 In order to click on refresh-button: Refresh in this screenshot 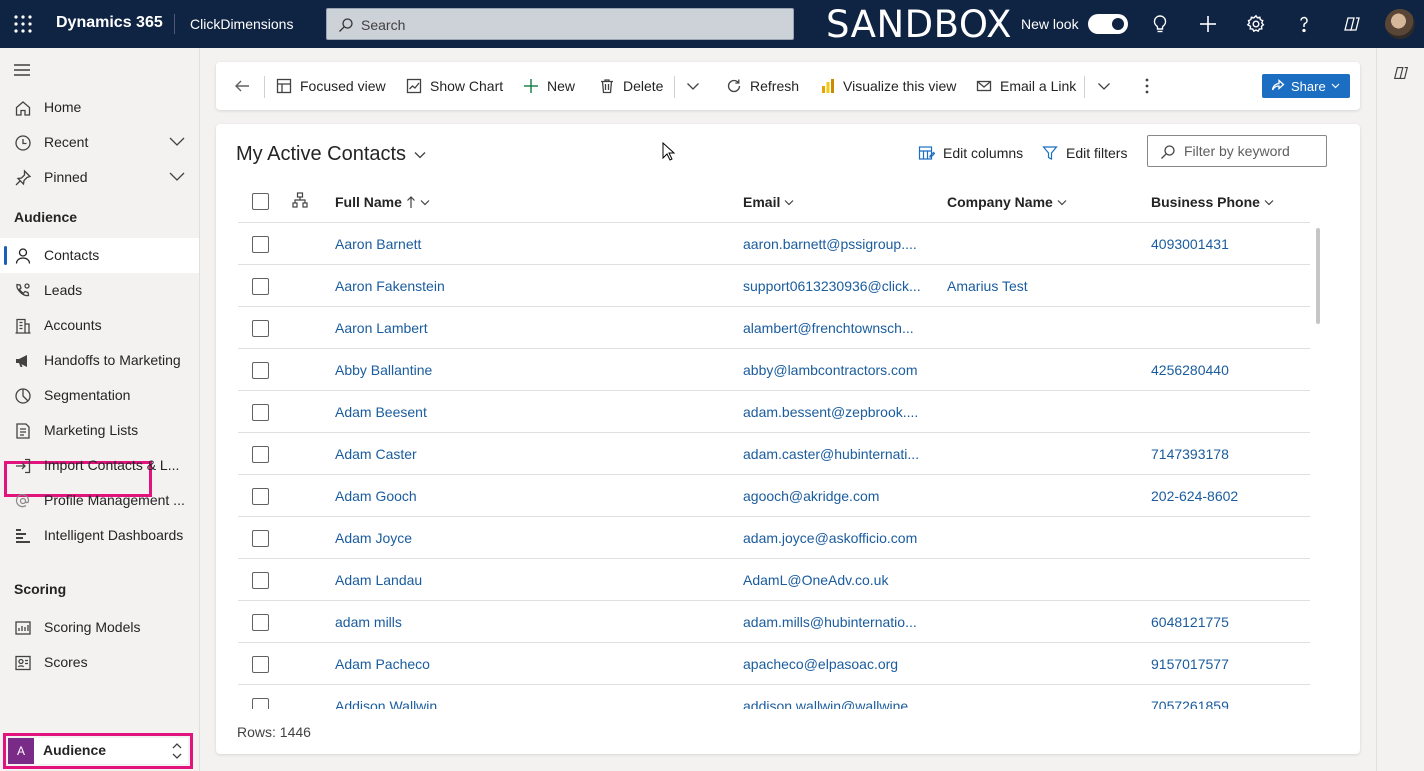, I will do `click(762, 86)`.